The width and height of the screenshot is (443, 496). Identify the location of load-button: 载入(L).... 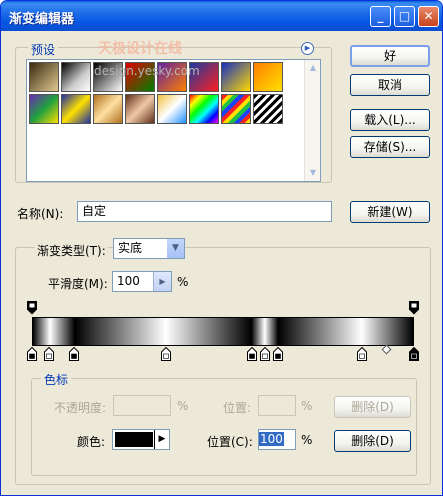
(390, 120).